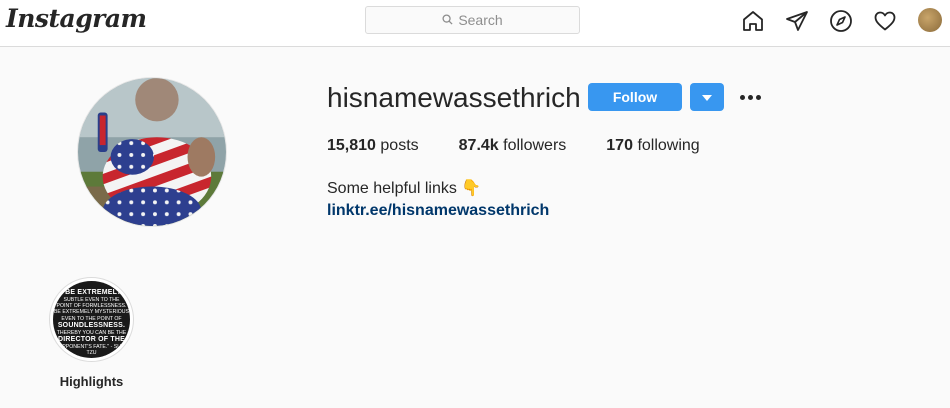 This screenshot has height=408, width=950. I want to click on highlight-cover-line: EVEN TO THE POINT OF, so click(91, 318).